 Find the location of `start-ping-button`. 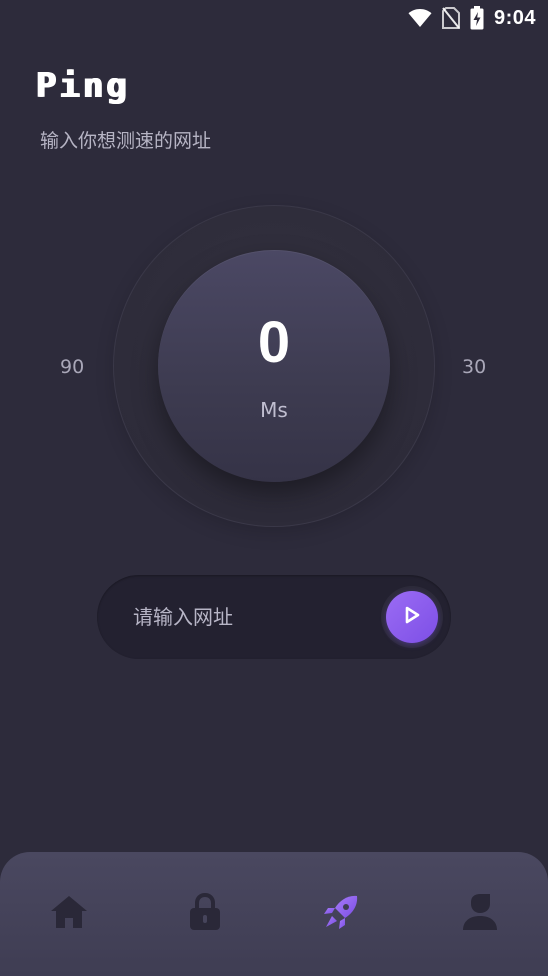

start-ping-button is located at coordinates (412, 617).